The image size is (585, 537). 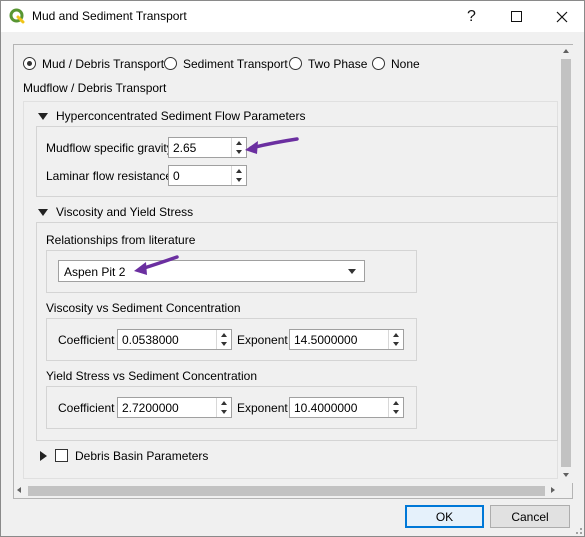 I want to click on radio-none, so click(x=378, y=63).